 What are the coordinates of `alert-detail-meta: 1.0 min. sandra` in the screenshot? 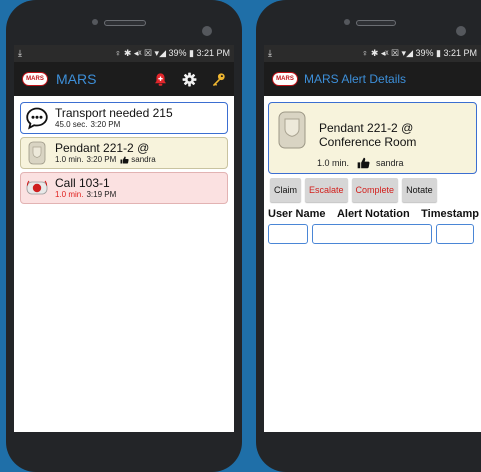 It's located at (360, 163).